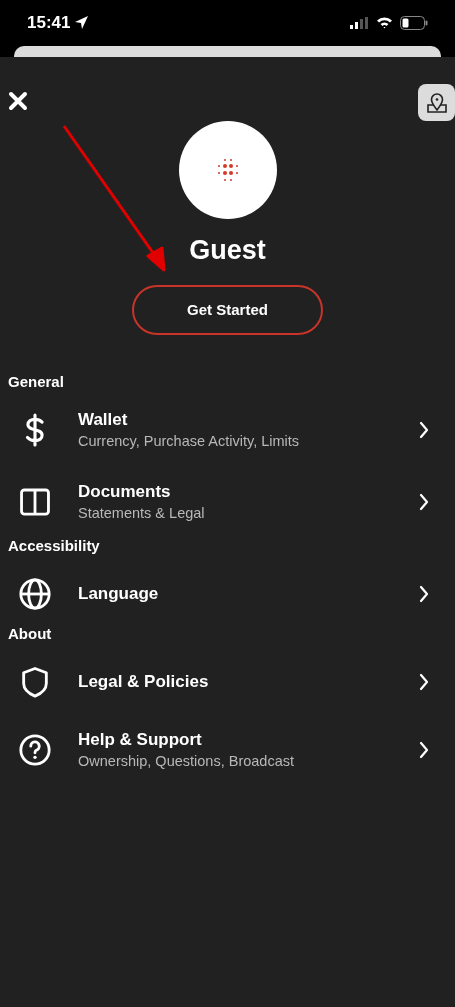 This screenshot has width=455, height=1007. What do you see at coordinates (141, 513) in the screenshot?
I see `item-subtitle: Statements & Legal` at bounding box center [141, 513].